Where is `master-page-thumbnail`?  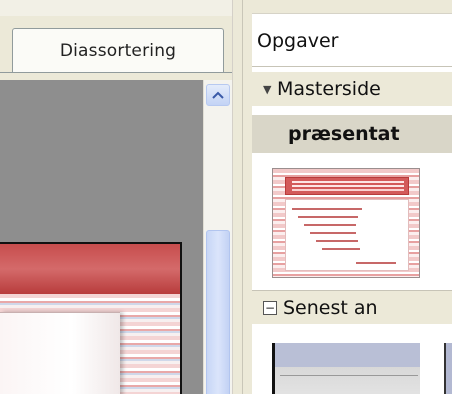
master-page-thumbnail is located at coordinates (346, 223).